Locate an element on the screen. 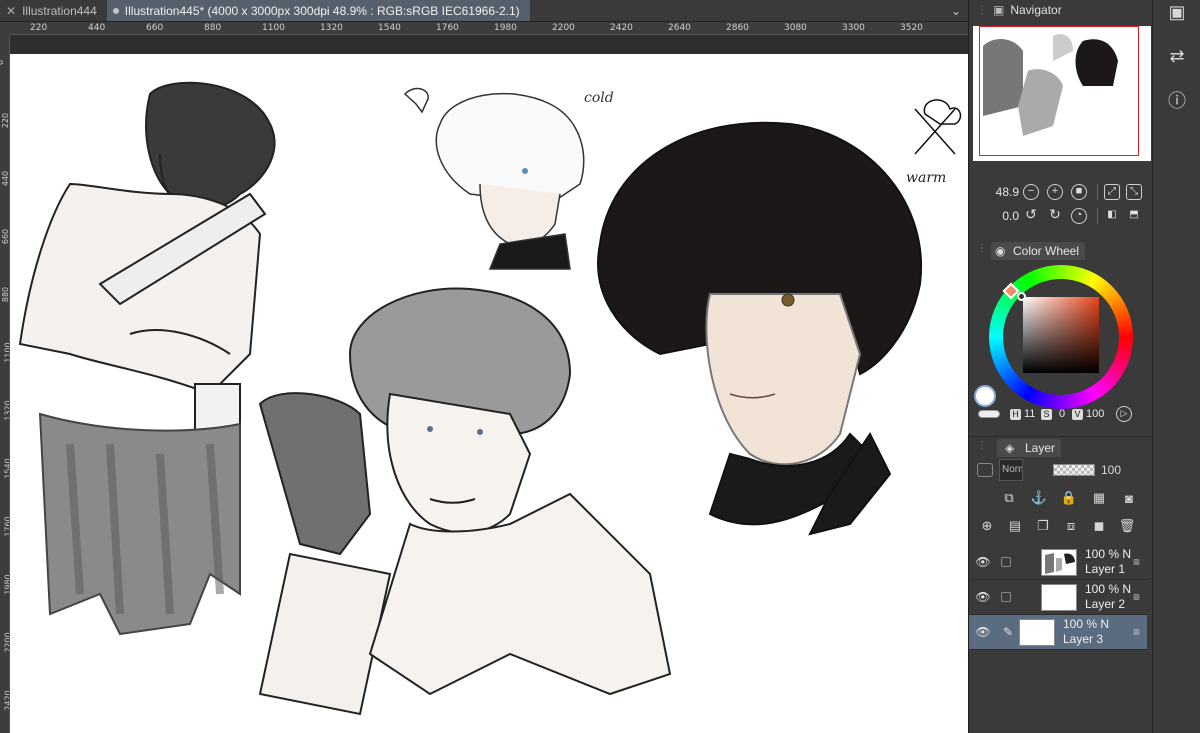 This screenshot has height=733, width=1200. layer-info: 100 % N Layer 2 is located at coordinates (1109, 597).